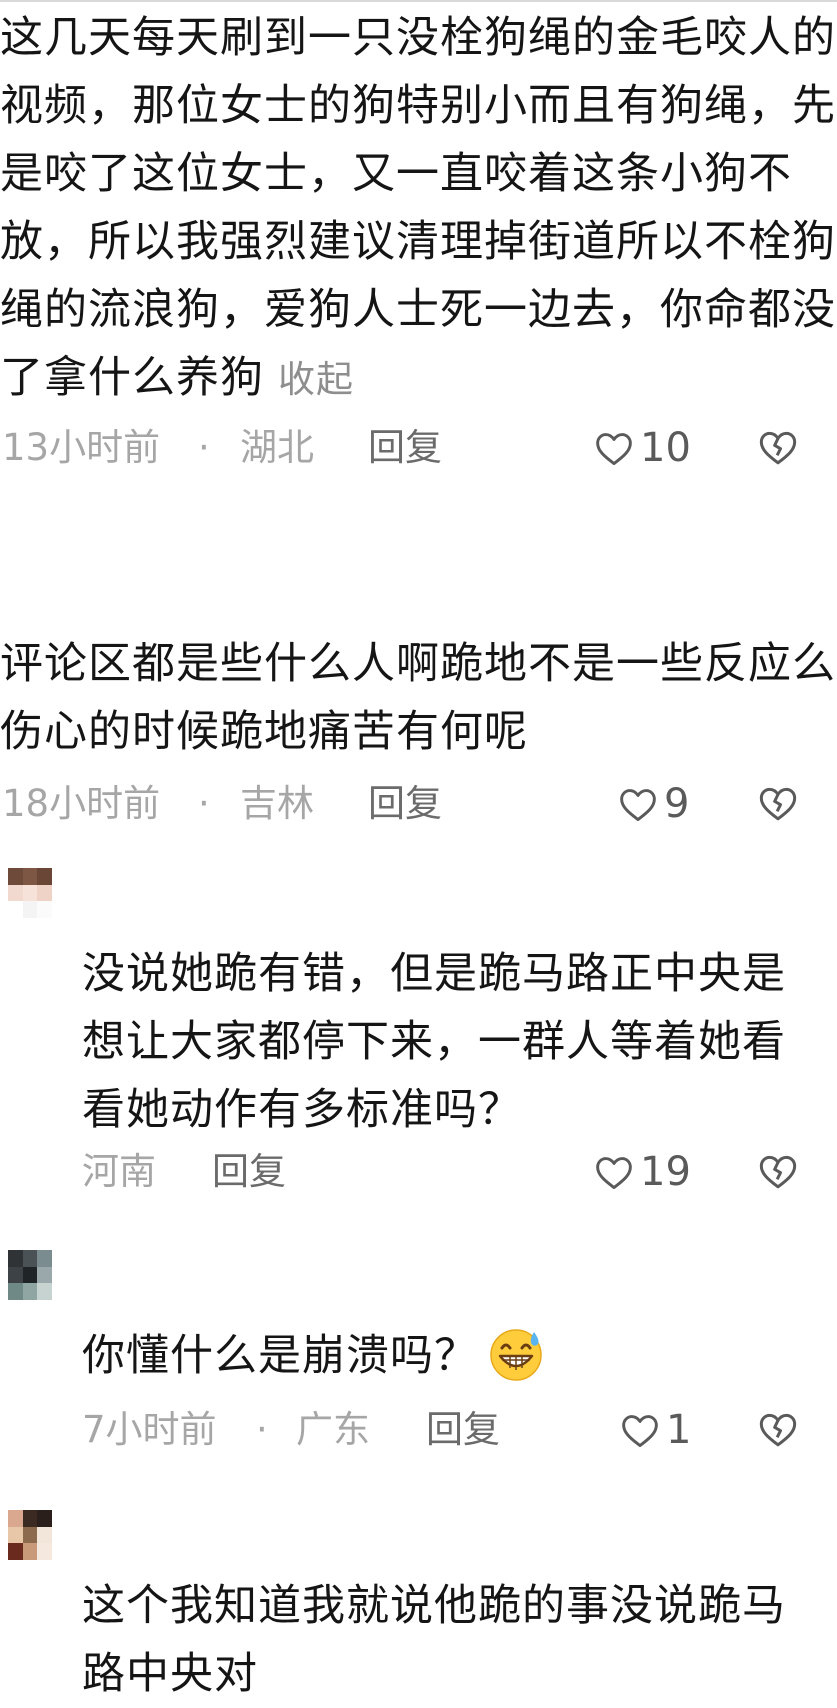  What do you see at coordinates (679, 1430) in the screenshot?
I see `like-count: 1` at bounding box center [679, 1430].